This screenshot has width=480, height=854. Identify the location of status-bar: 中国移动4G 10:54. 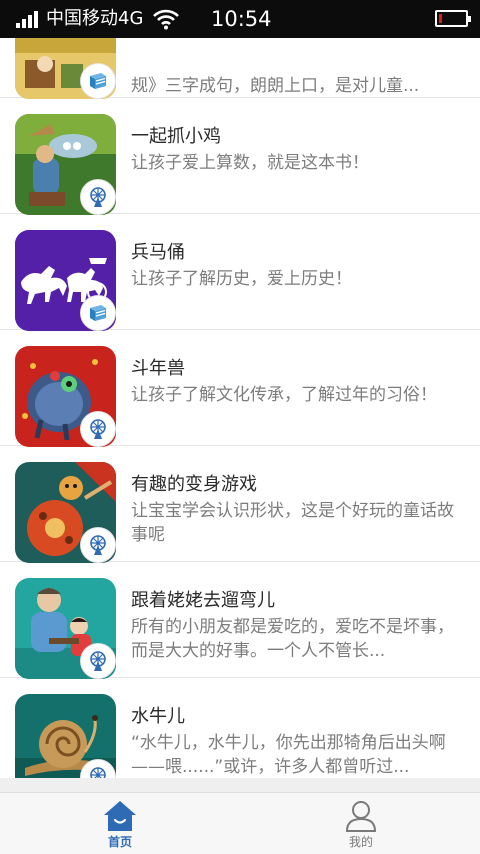
(240, 19).